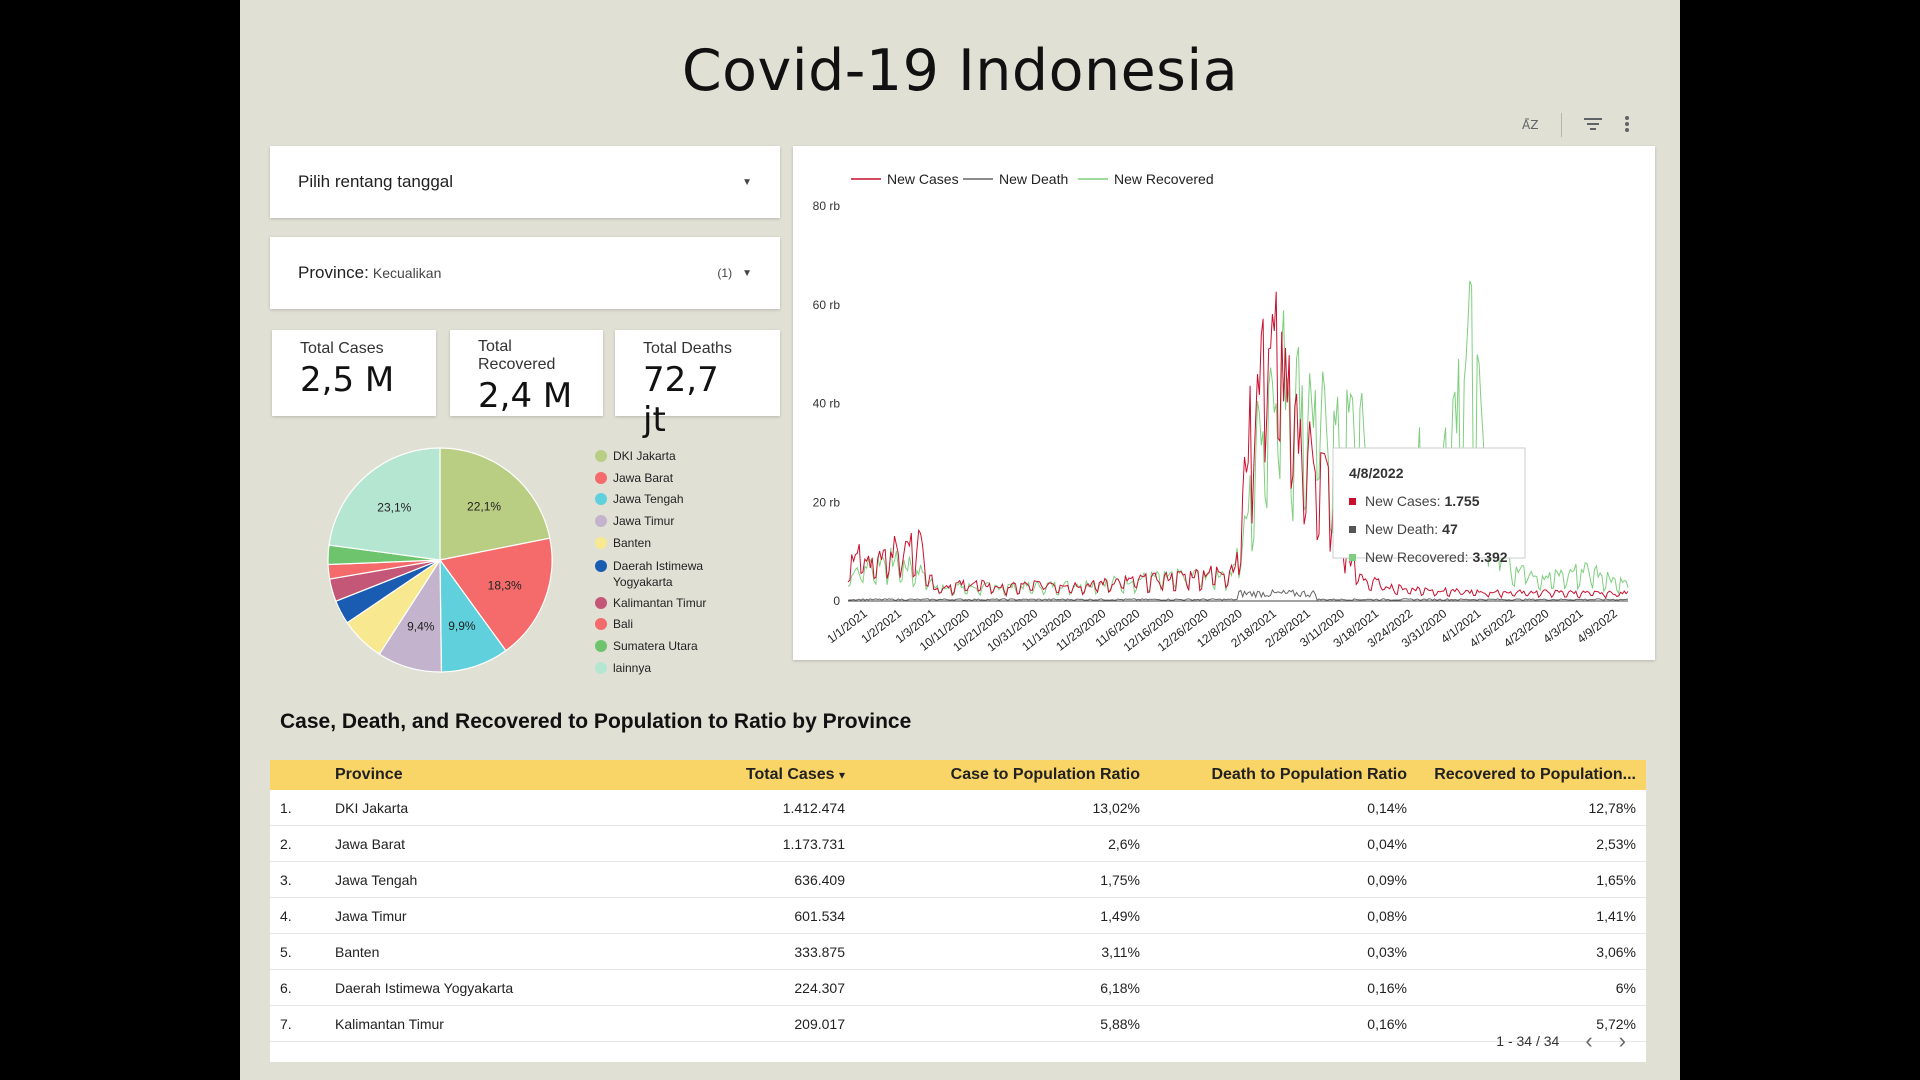 This screenshot has height=1080, width=1920. I want to click on legend-item: lainnya, so click(664, 669).